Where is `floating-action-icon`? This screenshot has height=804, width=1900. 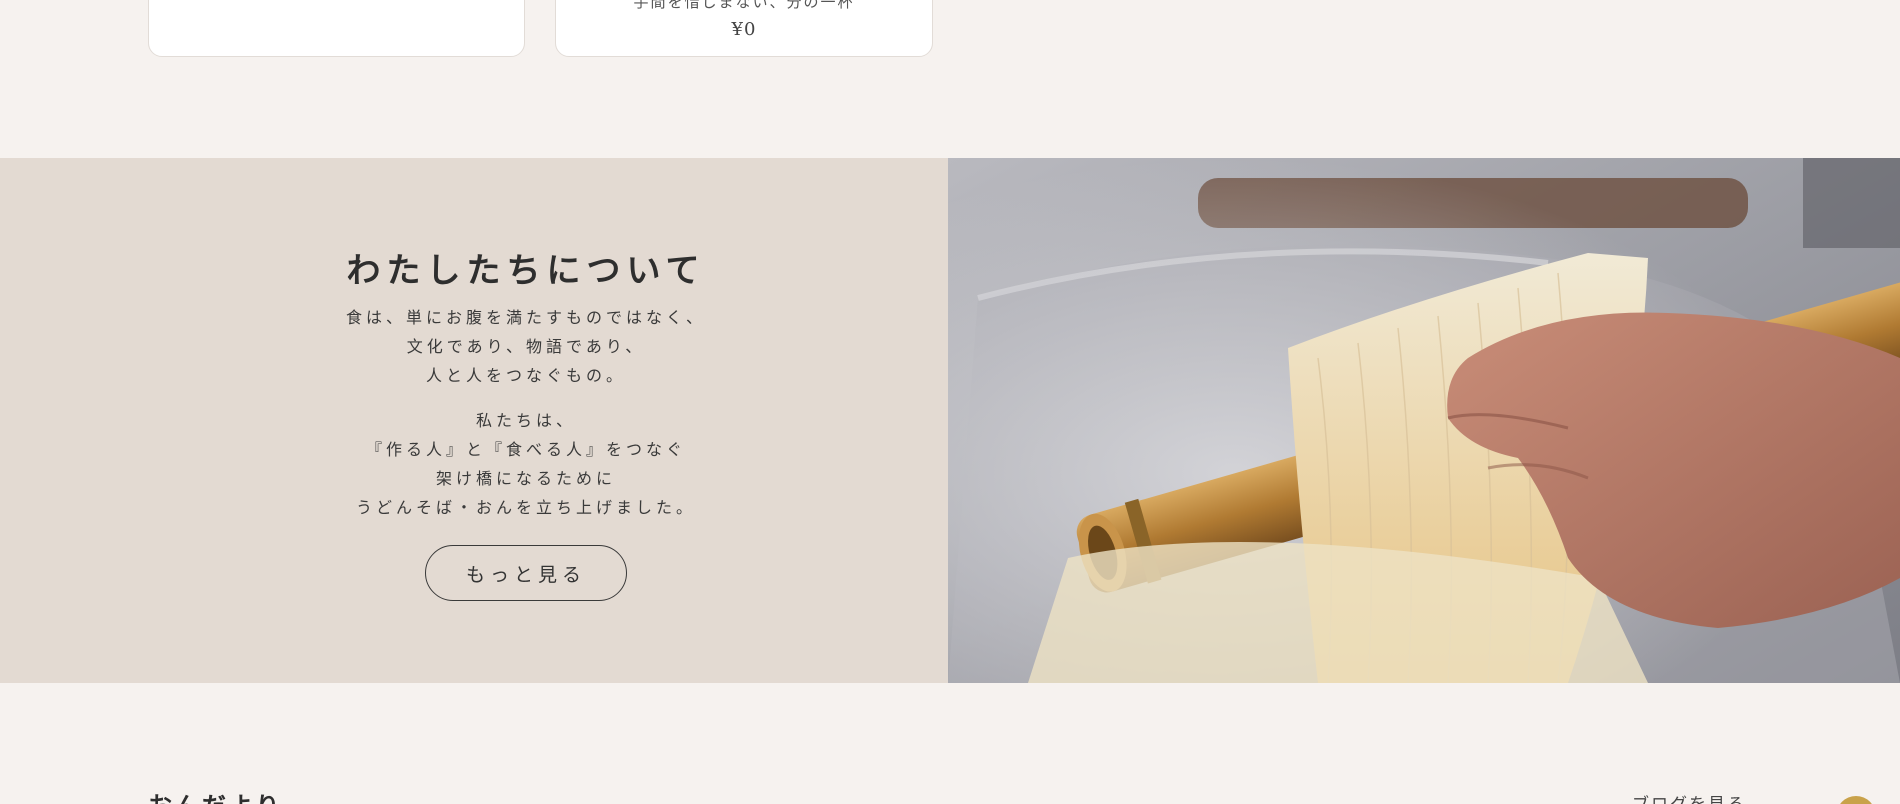 floating-action-icon is located at coordinates (1856, 800).